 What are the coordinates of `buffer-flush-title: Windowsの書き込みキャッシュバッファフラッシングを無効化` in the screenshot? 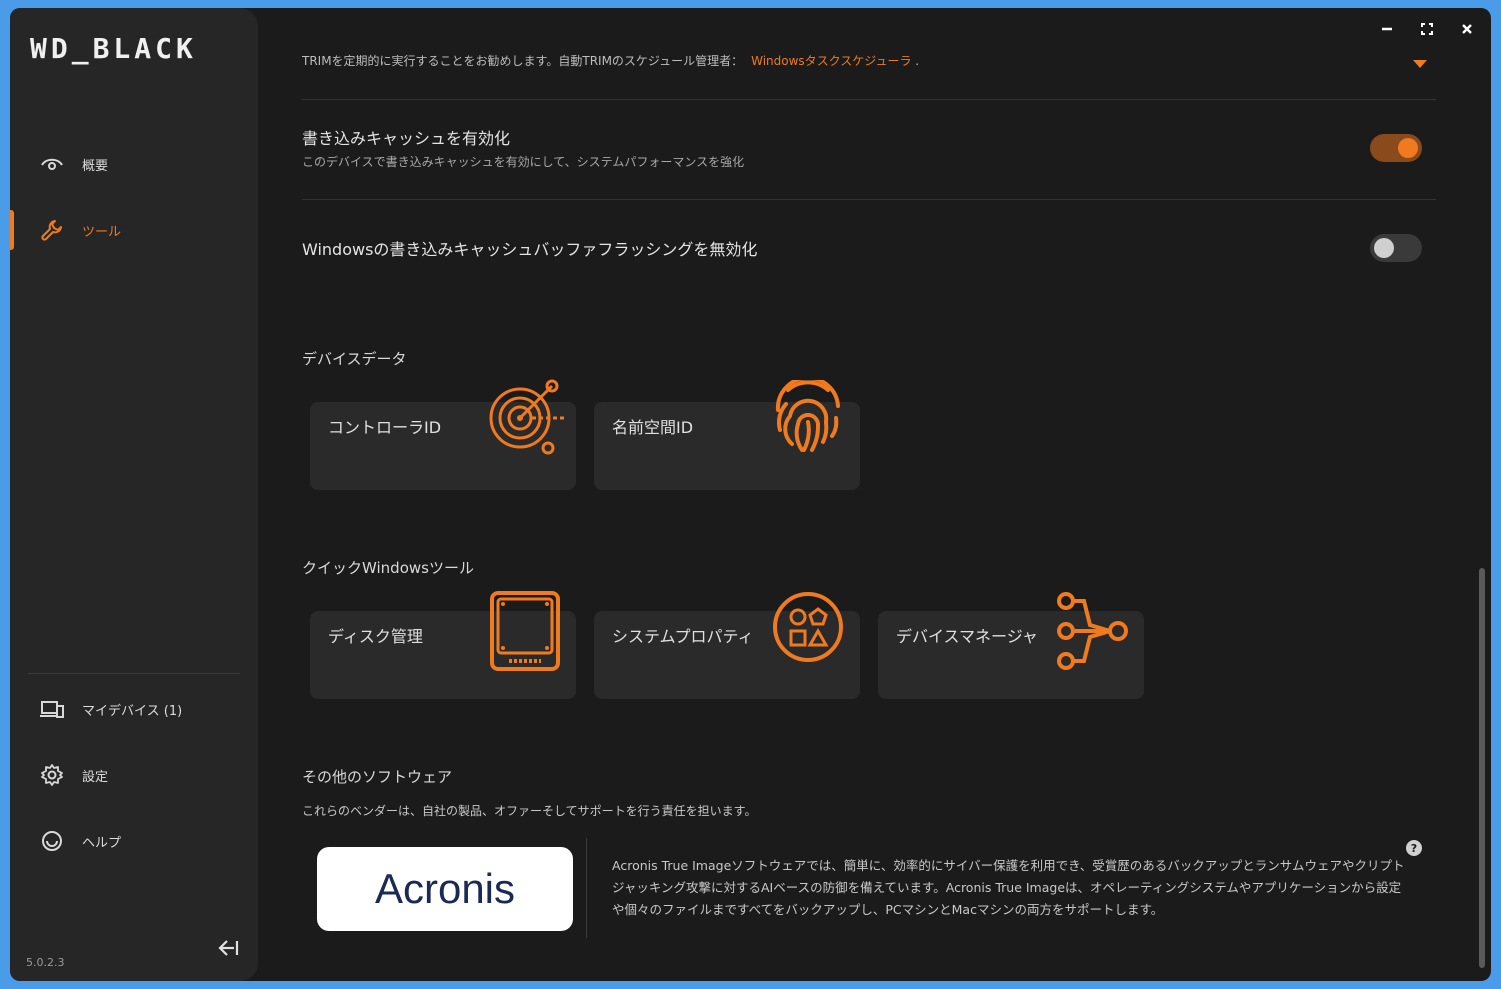 It's located at (530, 249).